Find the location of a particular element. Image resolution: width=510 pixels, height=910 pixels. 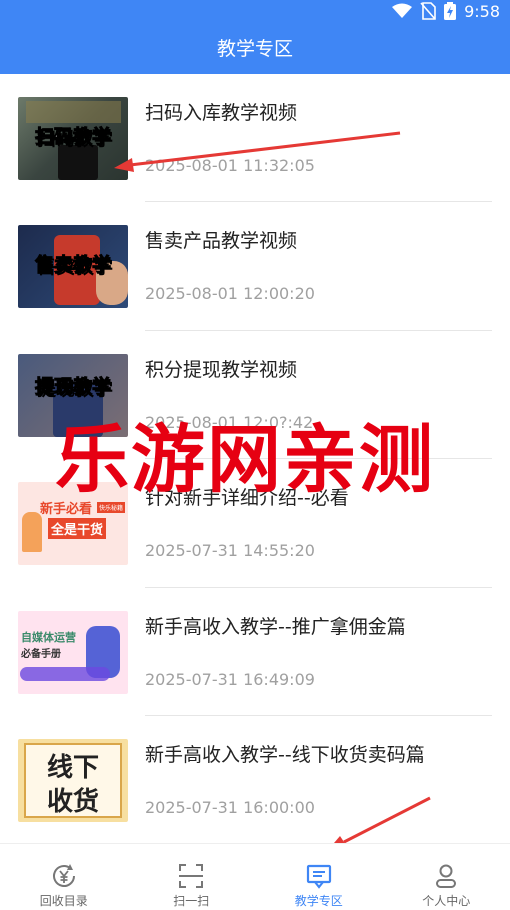

thumbnail-caption: 线下 is located at coordinates (72, 767).